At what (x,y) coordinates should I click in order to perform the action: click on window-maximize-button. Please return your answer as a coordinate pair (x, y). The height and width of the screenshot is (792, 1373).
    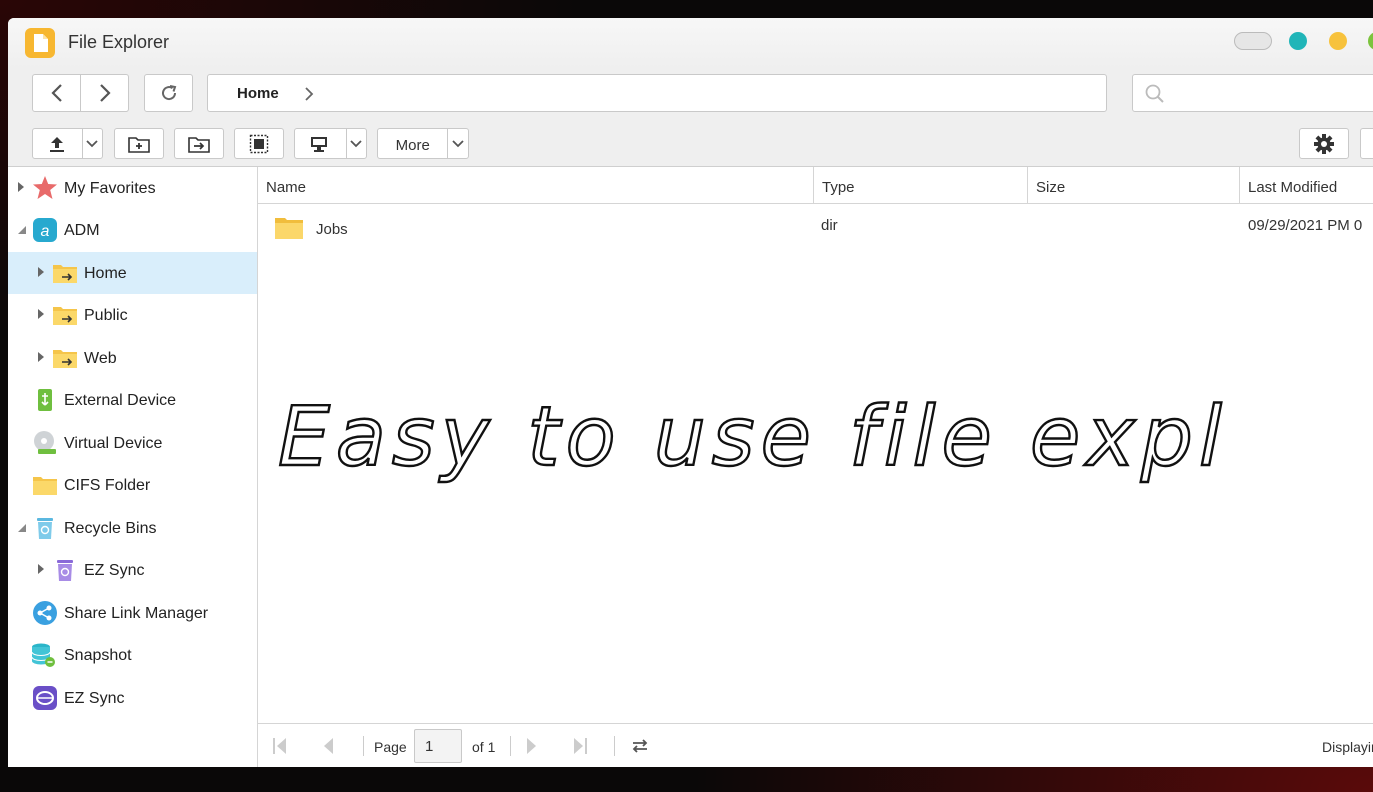
    Looking at the image, I should click on (1370, 41).